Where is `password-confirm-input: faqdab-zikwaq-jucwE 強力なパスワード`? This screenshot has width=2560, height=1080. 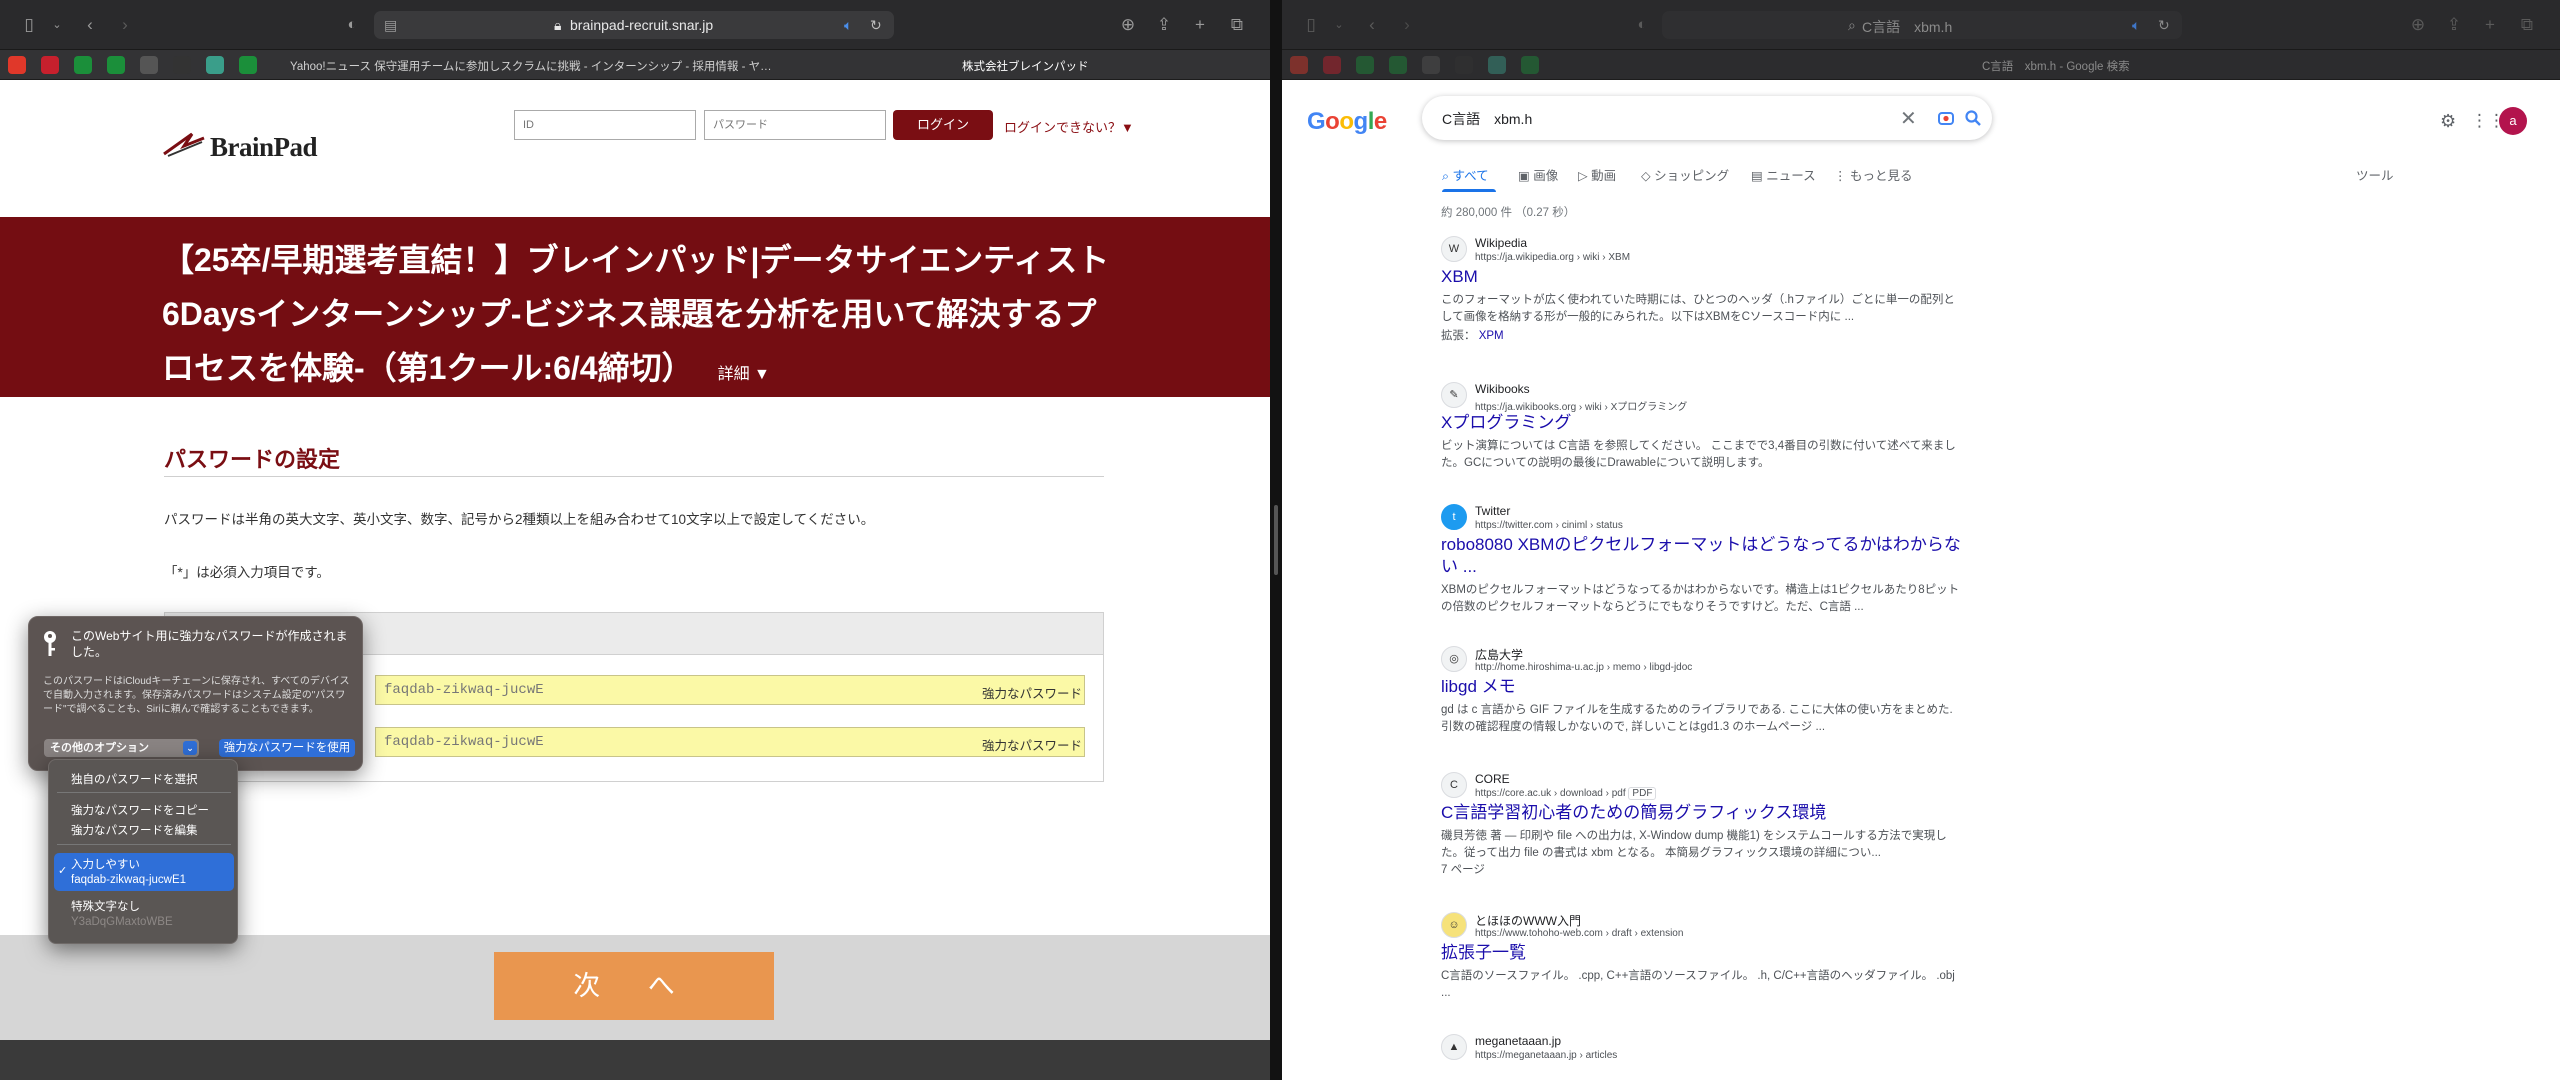 password-confirm-input: faqdab-zikwaq-jucwE 強力なパスワード is located at coordinates (730, 742).